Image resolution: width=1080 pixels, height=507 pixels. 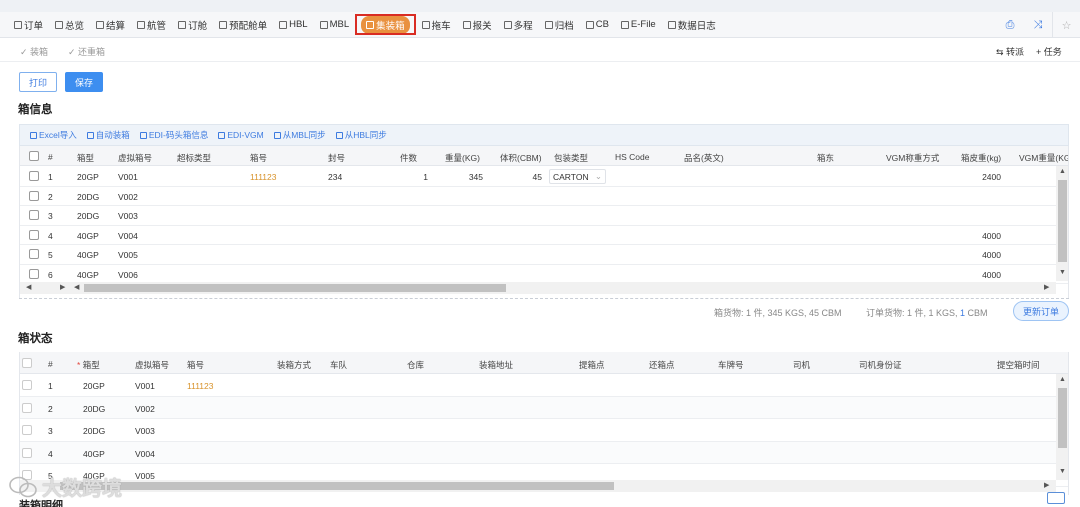 I want to click on nav-item-0: 订单, so click(x=28, y=24).